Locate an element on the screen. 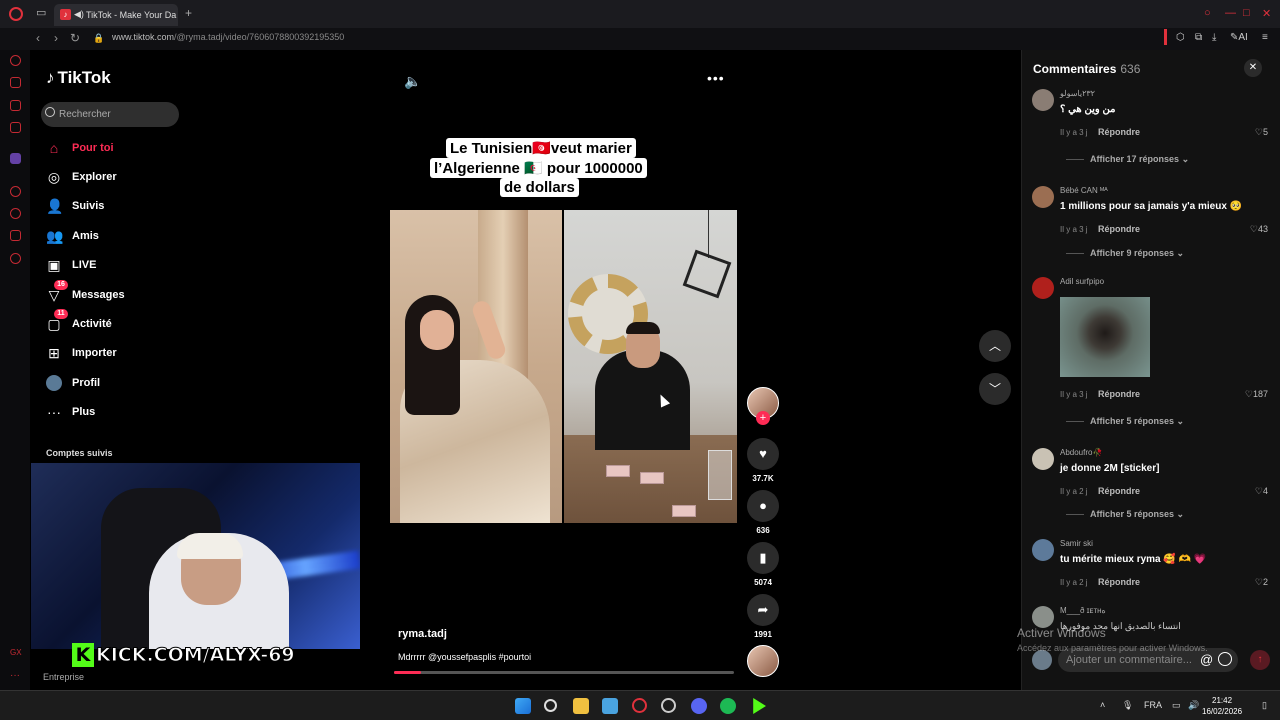 The image size is (1280, 720). comment-like-button: ♡5 is located at coordinates (1261, 132).